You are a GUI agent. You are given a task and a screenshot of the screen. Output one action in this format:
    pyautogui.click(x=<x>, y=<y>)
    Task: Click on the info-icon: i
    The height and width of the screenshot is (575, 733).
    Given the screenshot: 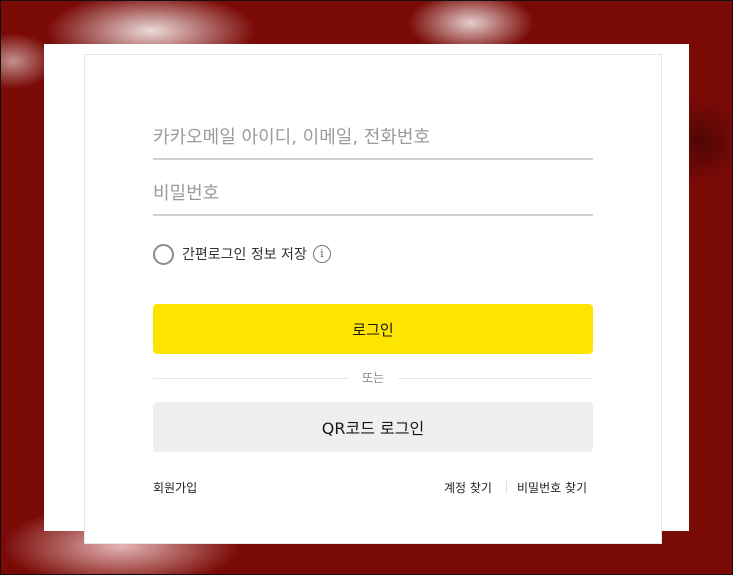 What is the action you would take?
    pyautogui.click(x=321, y=254)
    